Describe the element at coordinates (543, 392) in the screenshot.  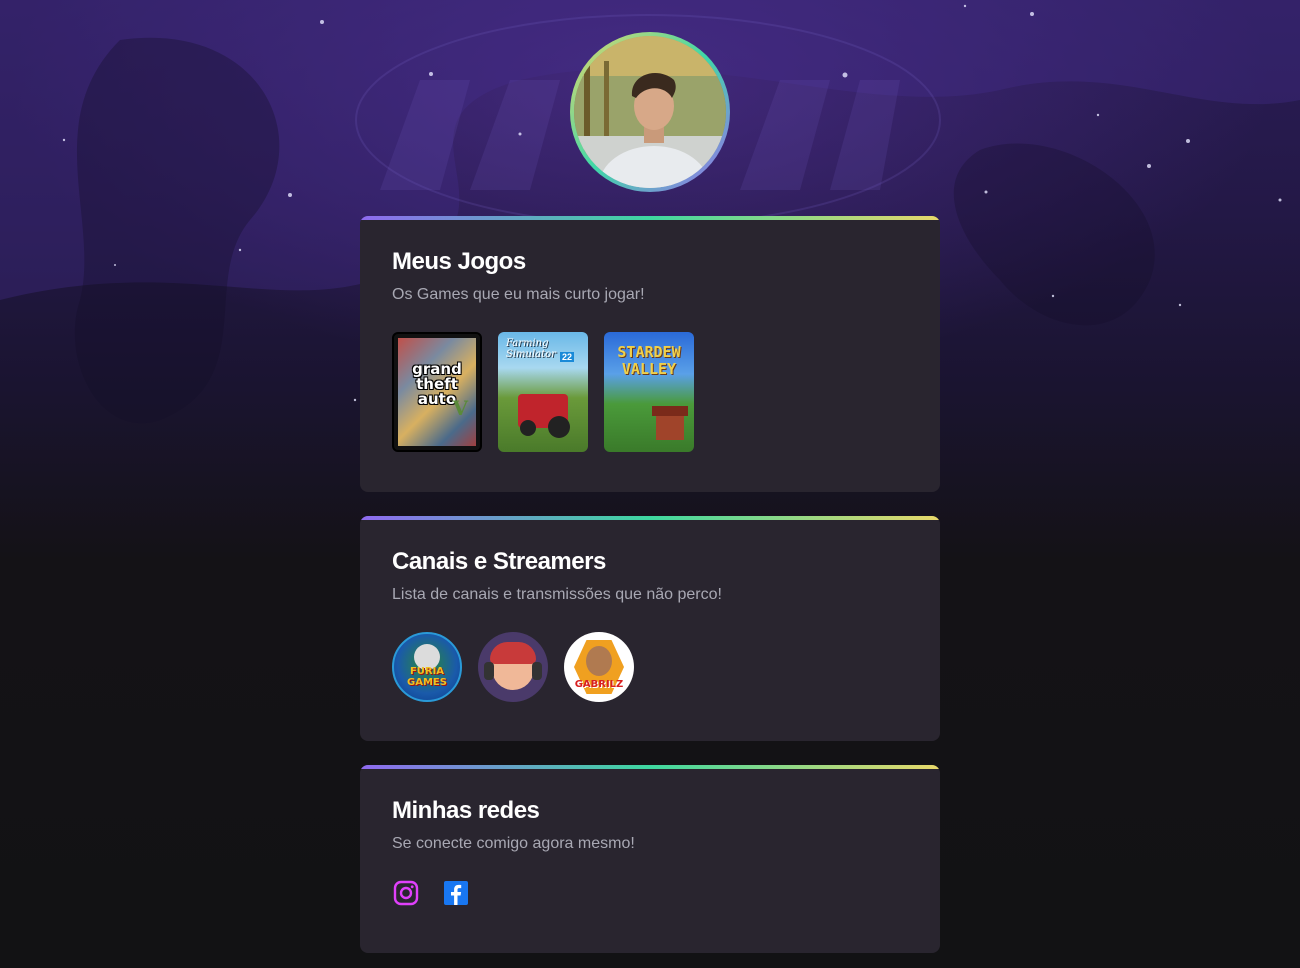
I see `game-farming-simulator-22: Farming Simulator 22` at that location.